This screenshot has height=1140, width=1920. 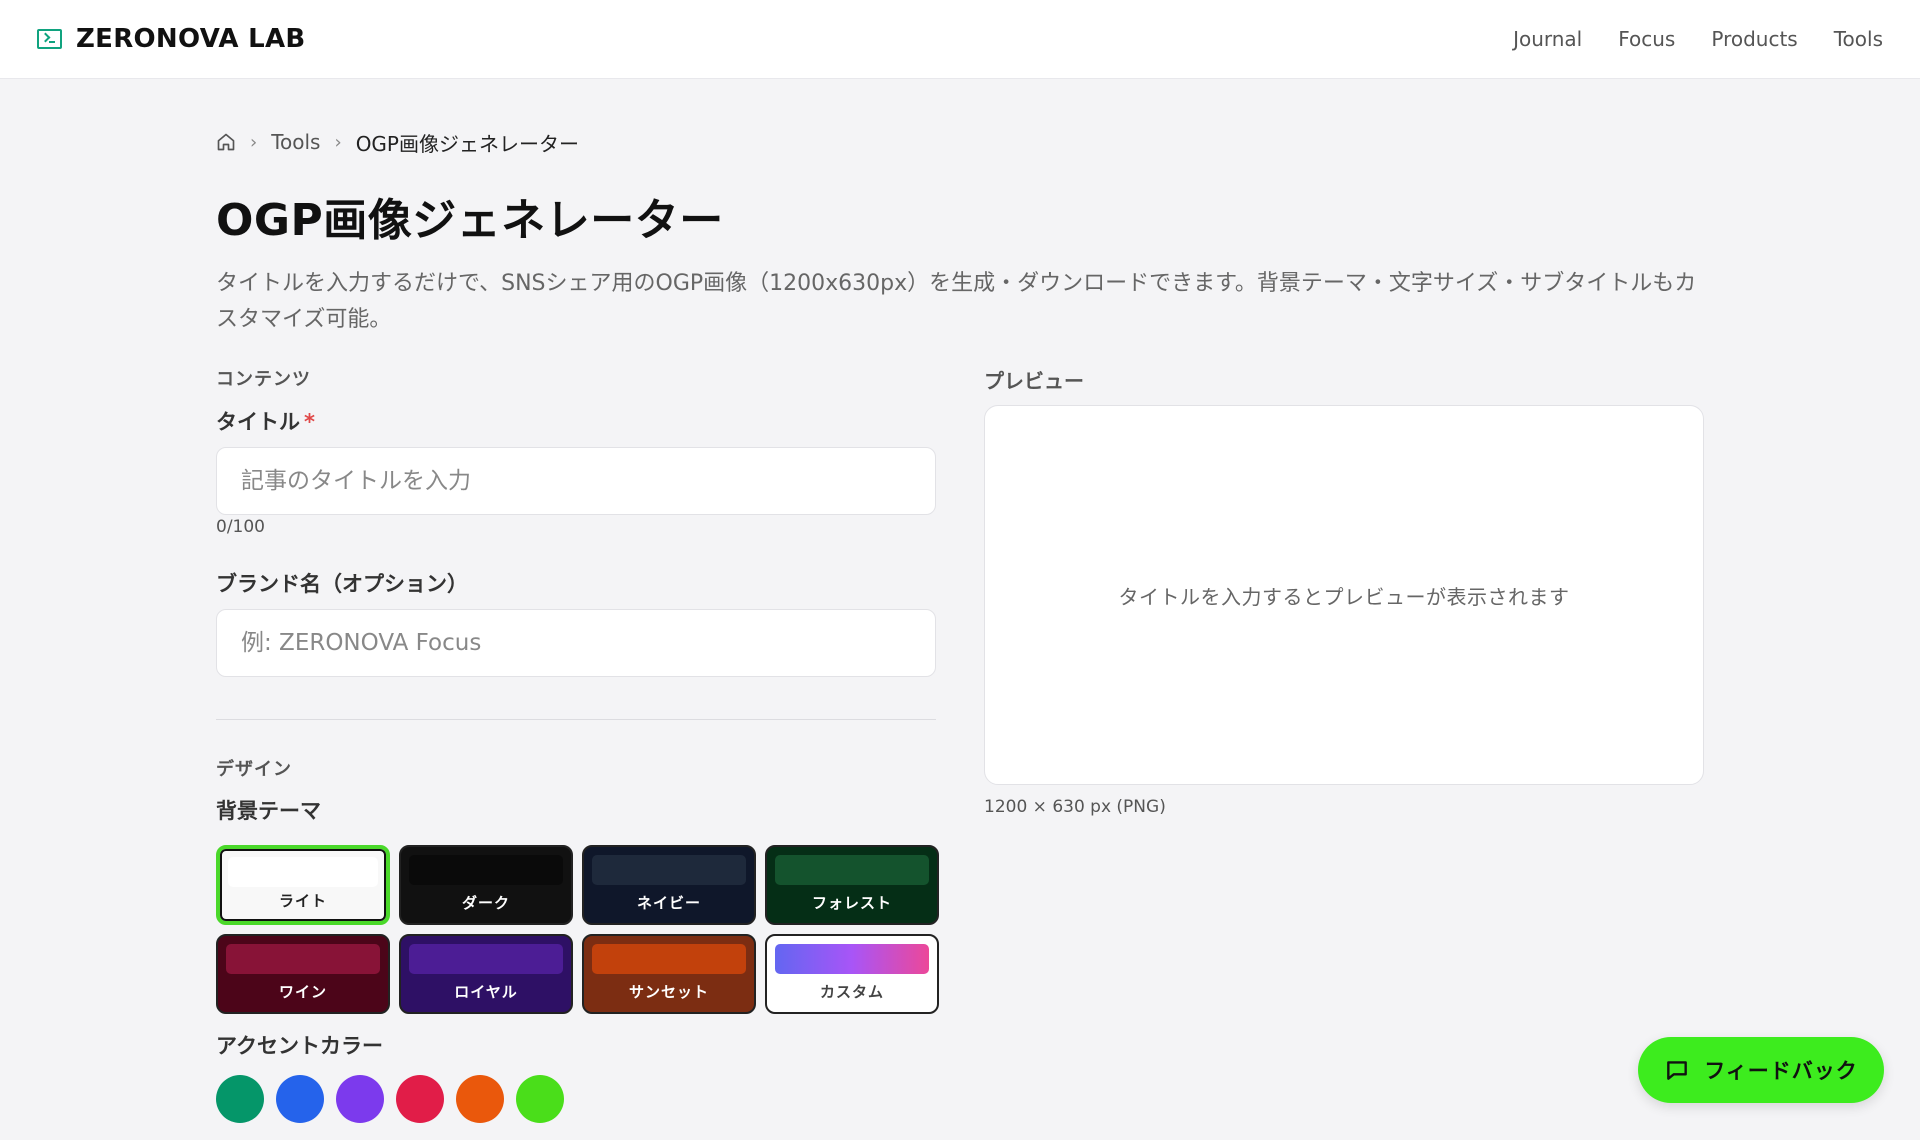 What do you see at coordinates (254, 769) in the screenshot?
I see `design-section-label: デザイン` at bounding box center [254, 769].